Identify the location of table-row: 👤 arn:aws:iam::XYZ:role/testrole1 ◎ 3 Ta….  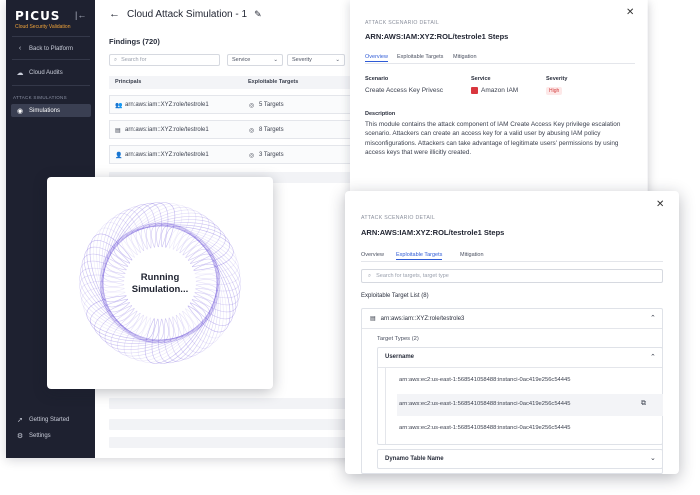
(234, 154).